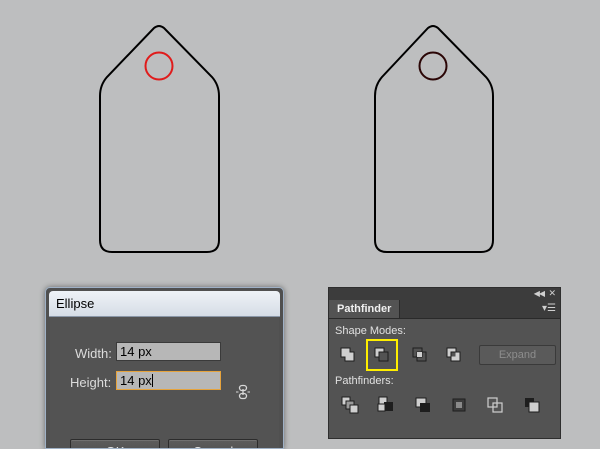  Describe the element at coordinates (433, 66) in the screenshot. I see `hole-circle` at that location.